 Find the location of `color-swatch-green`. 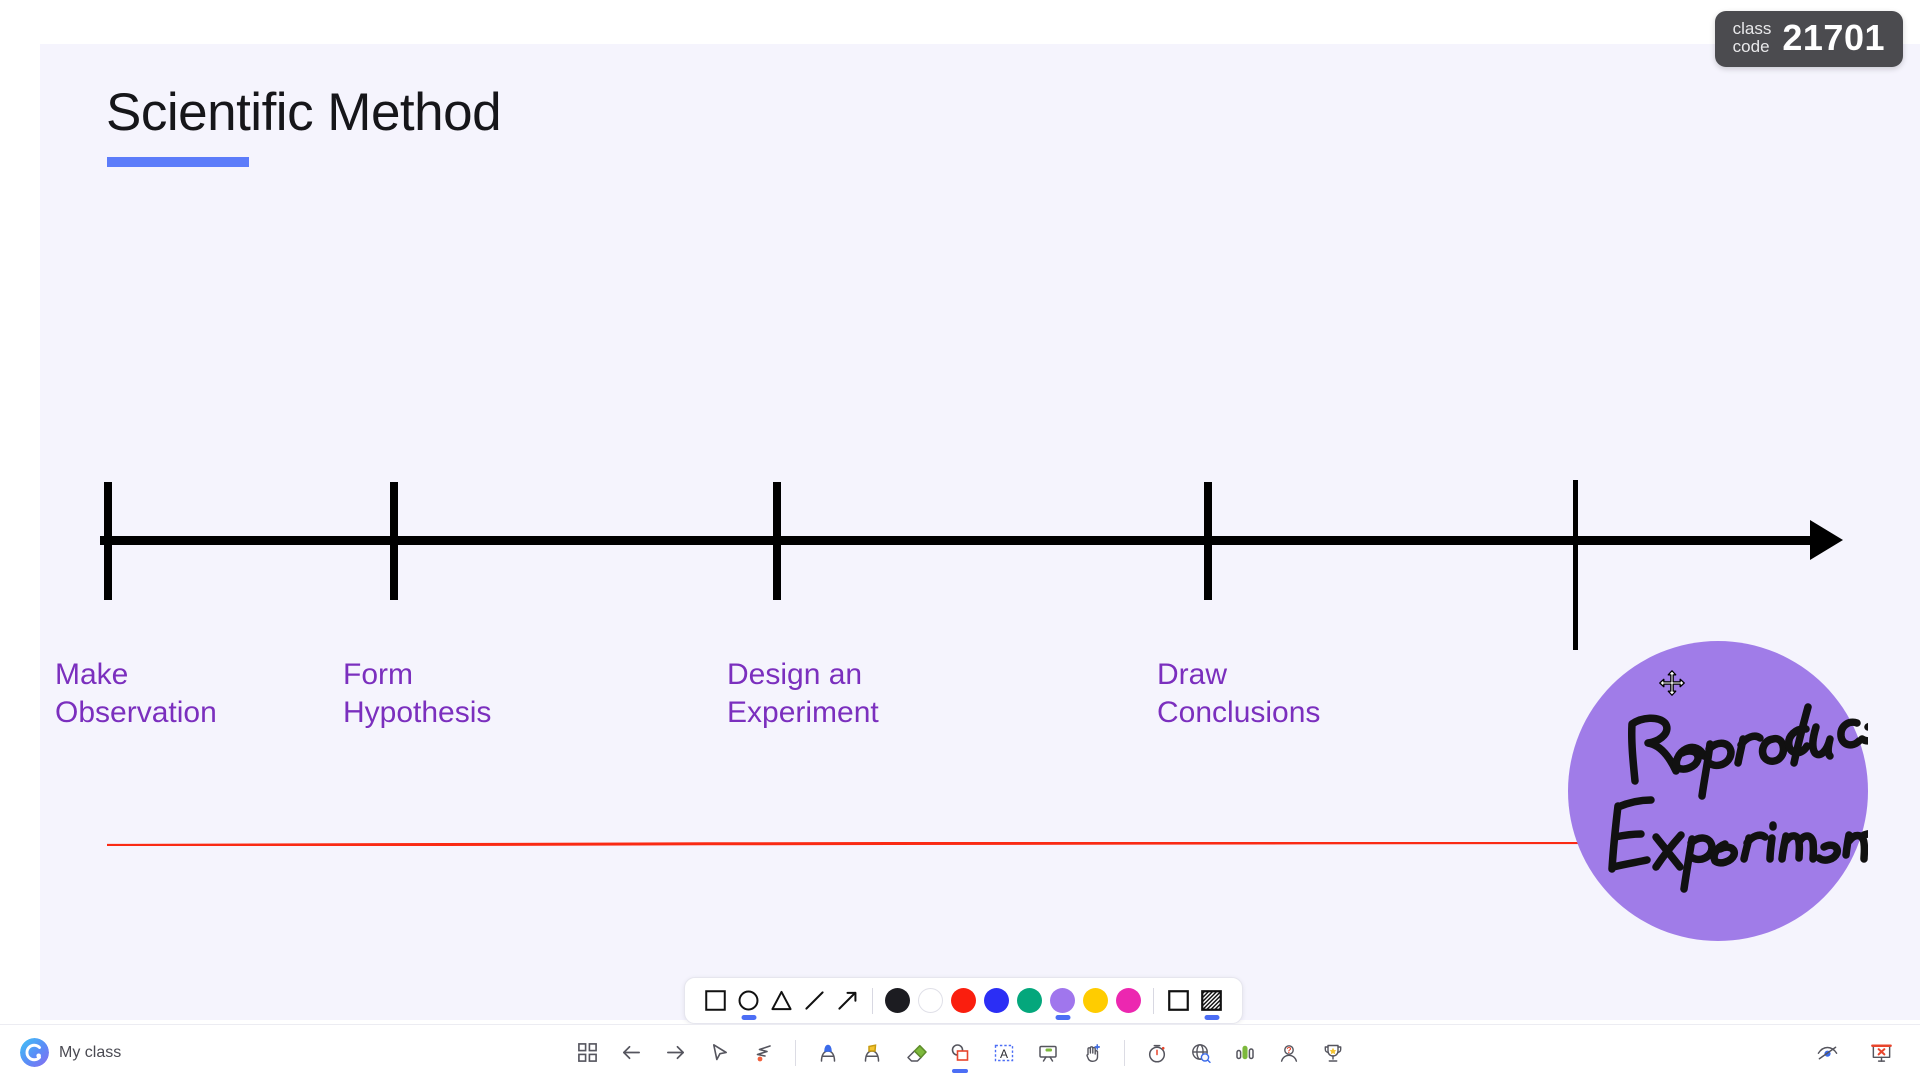

color-swatch-green is located at coordinates (1029, 1000).